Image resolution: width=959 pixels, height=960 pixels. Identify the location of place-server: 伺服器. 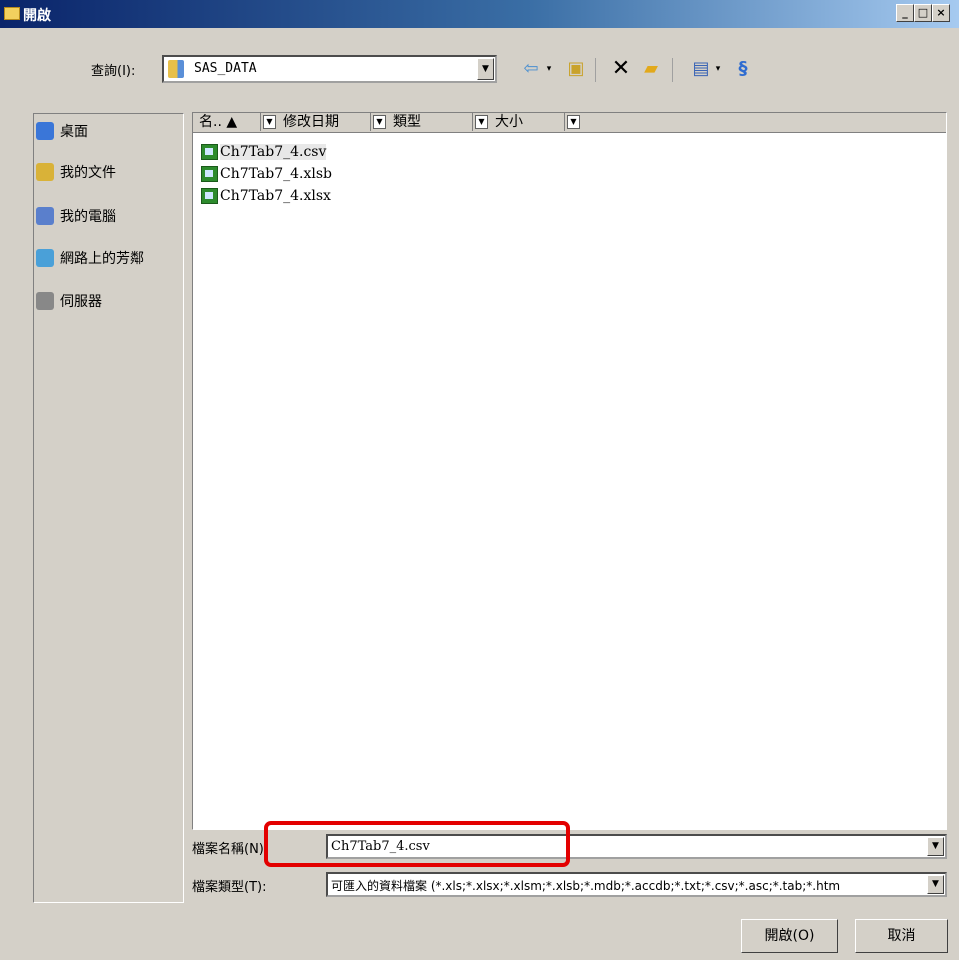
(69, 301).